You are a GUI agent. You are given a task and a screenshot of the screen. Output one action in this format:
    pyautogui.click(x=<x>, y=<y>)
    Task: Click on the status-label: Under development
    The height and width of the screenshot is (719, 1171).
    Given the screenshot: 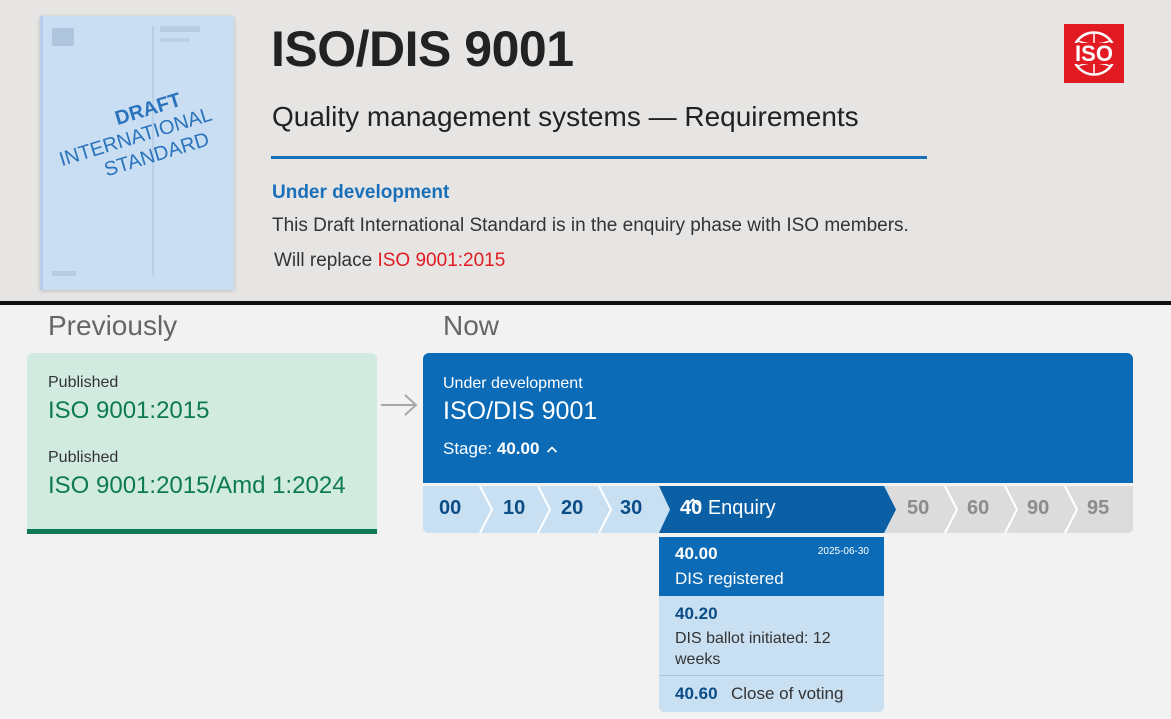 What is the action you would take?
    pyautogui.click(x=361, y=192)
    